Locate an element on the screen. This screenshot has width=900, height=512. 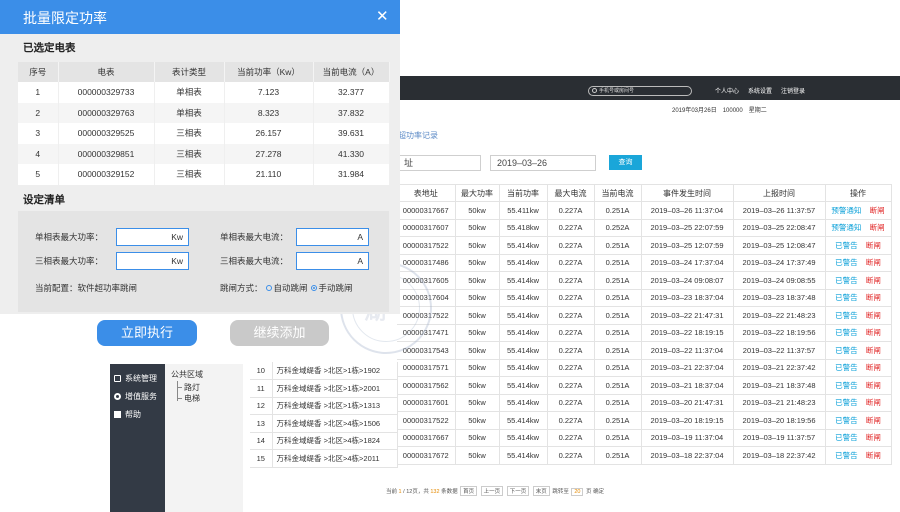
nav-personal-center: 个人中心 is located at coordinates (727, 90).